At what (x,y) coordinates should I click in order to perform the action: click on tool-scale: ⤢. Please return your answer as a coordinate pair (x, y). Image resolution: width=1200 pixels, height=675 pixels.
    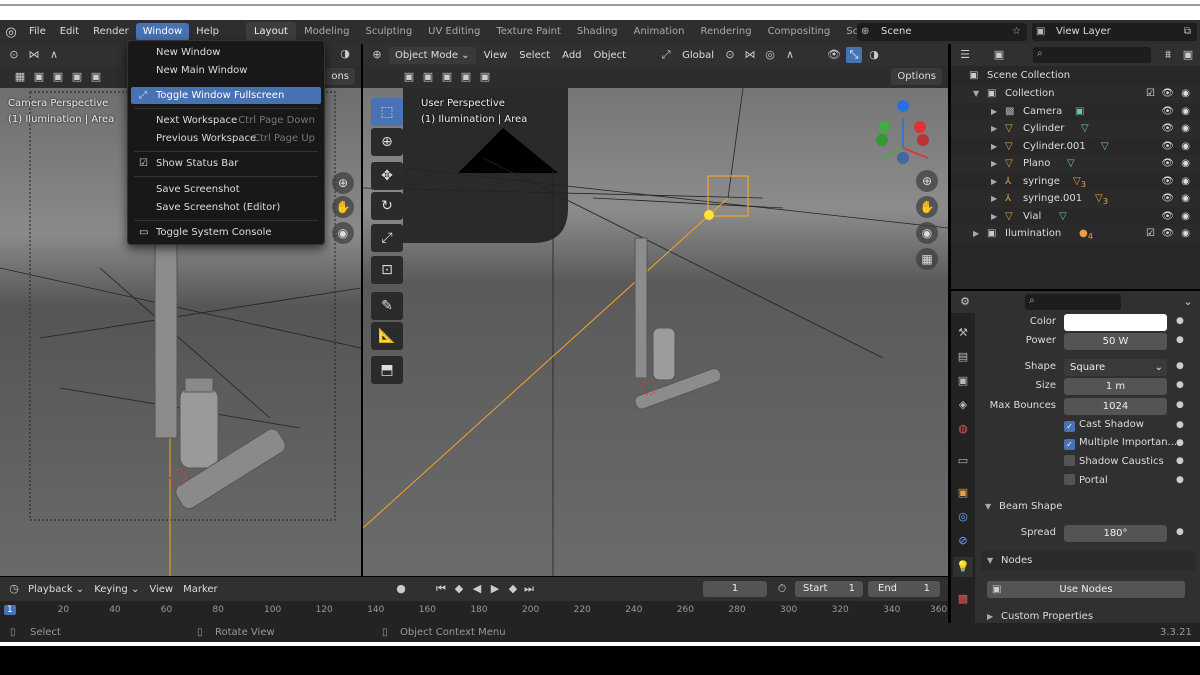
    Looking at the image, I should click on (387, 238).